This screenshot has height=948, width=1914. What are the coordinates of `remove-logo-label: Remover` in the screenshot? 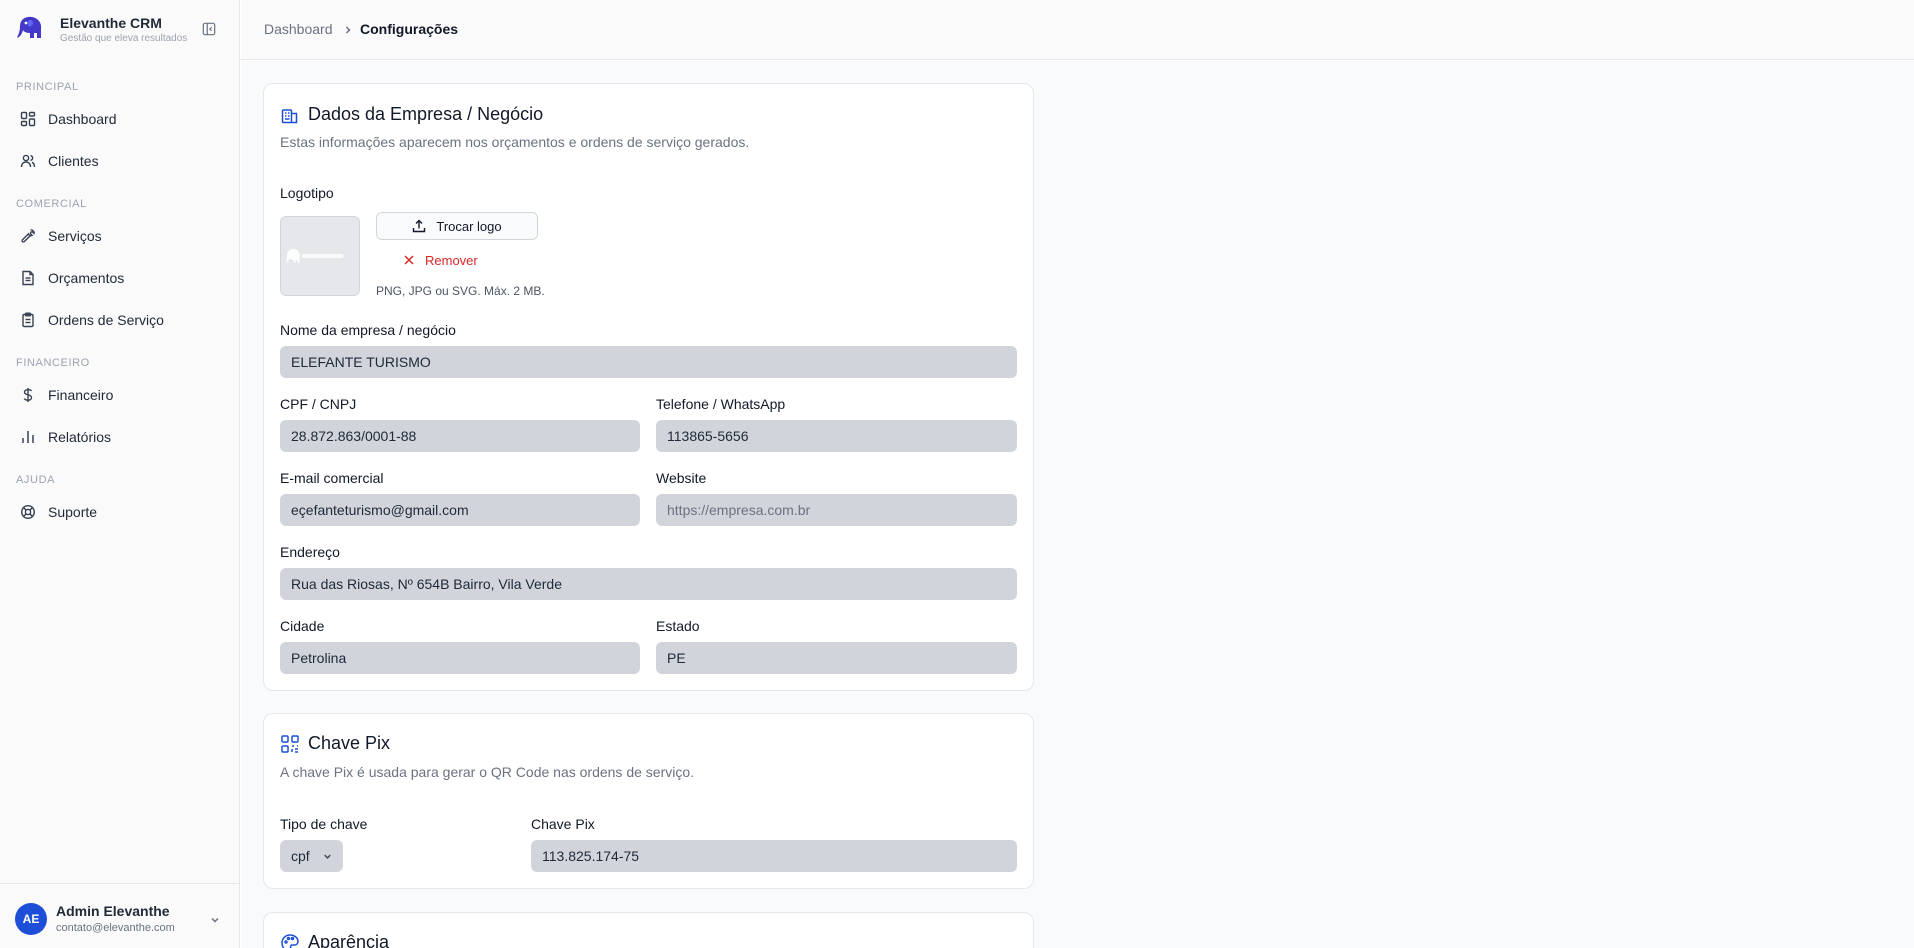 It's located at (451, 260).